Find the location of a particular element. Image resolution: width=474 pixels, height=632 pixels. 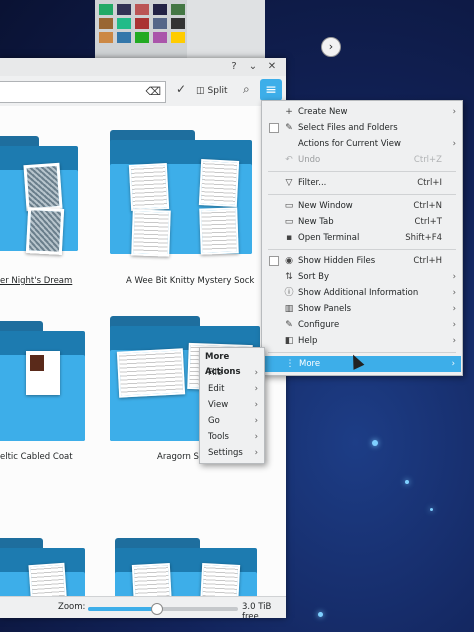

search-icon: ⌕ is located at coordinates (246, 89).